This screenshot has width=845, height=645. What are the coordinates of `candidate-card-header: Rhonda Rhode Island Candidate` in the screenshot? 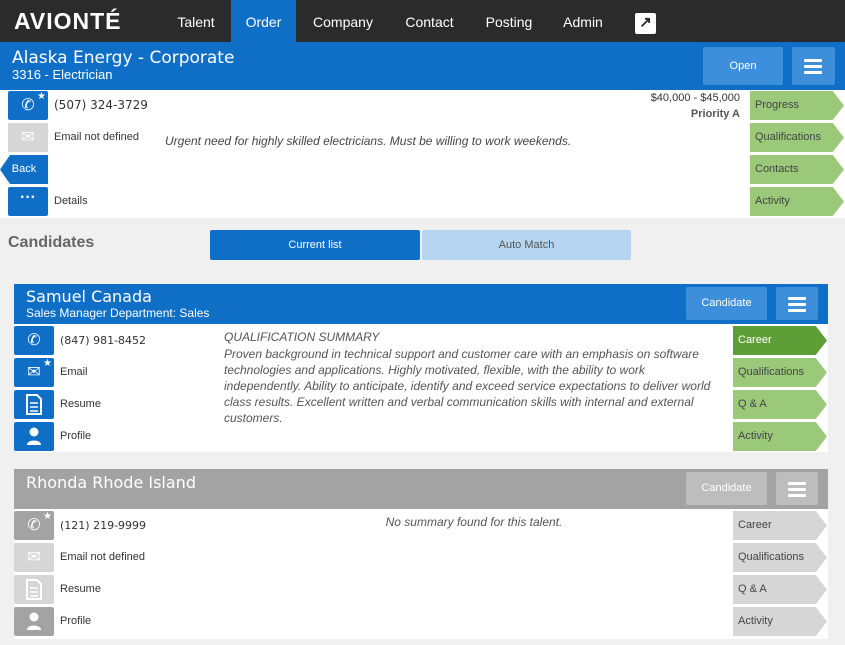 It's located at (421, 489).